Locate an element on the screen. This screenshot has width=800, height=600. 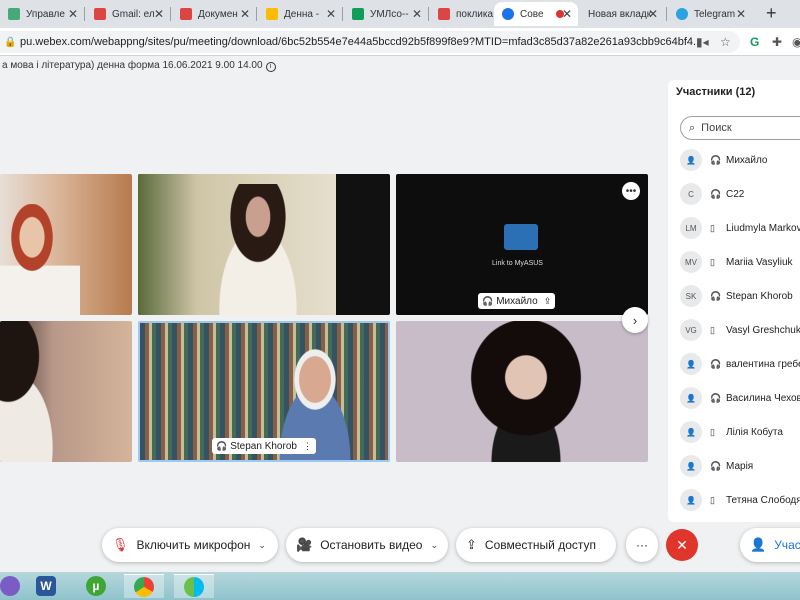
tab-label: Докумен is located at coordinates (218, 14).